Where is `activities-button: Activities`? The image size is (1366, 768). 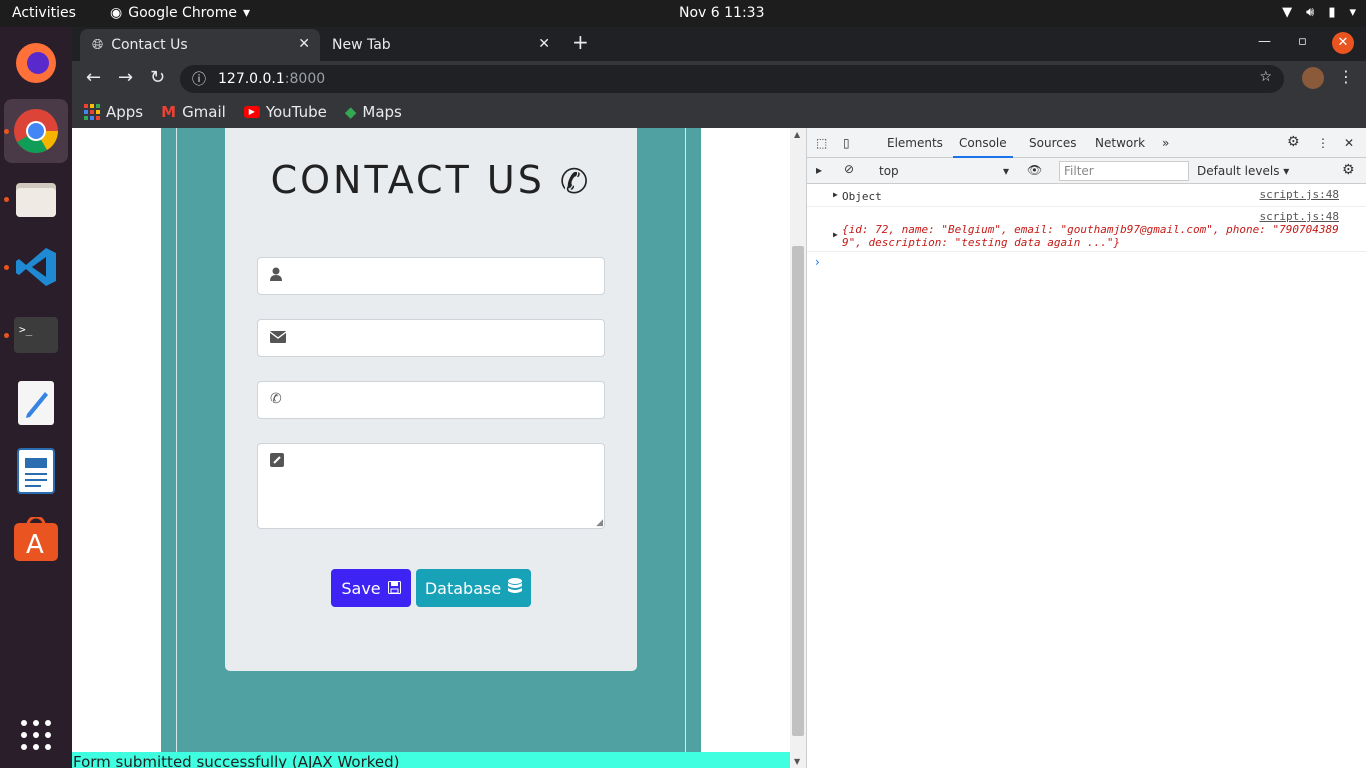
activities-button: Activities is located at coordinates (44, 13).